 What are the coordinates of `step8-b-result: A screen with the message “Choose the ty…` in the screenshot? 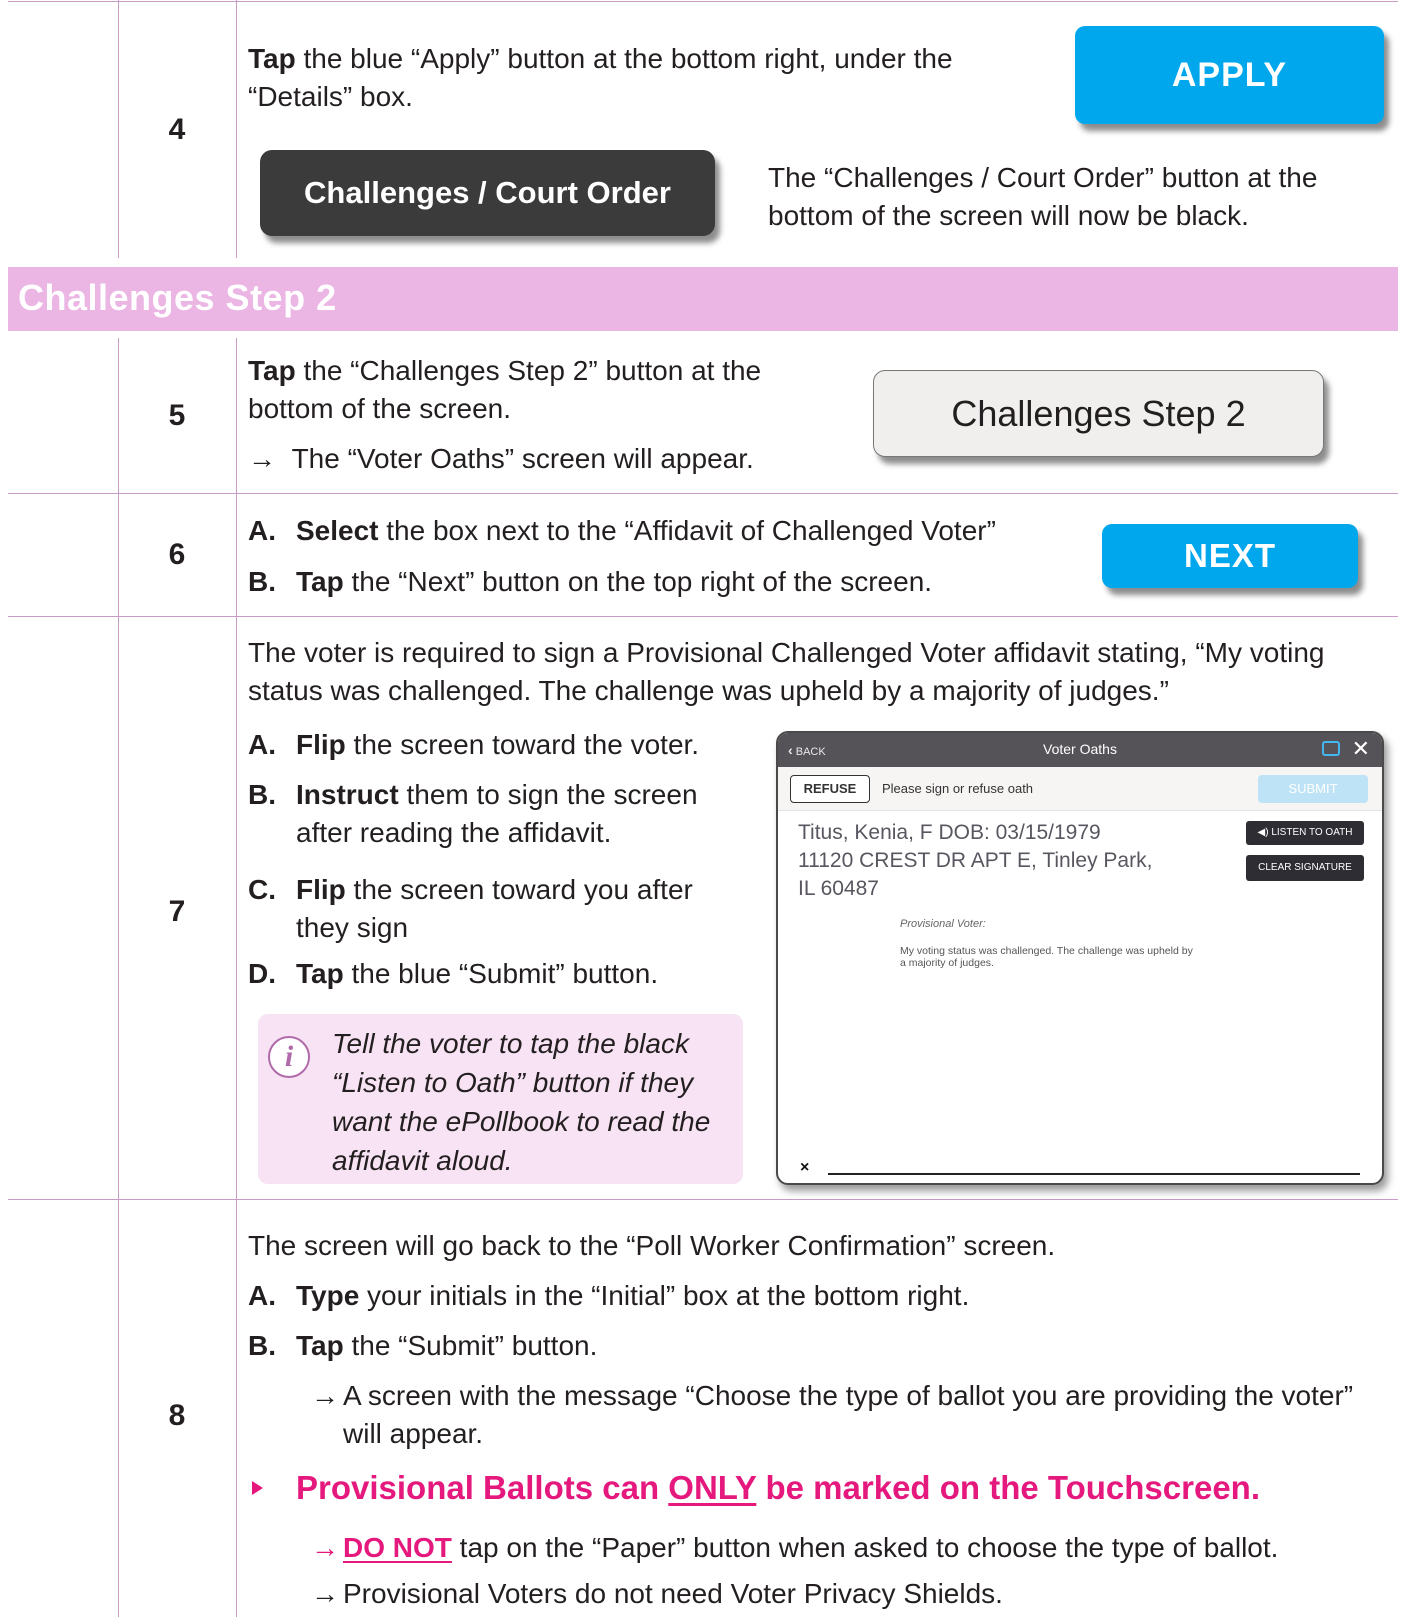 It's located at (848, 1414).